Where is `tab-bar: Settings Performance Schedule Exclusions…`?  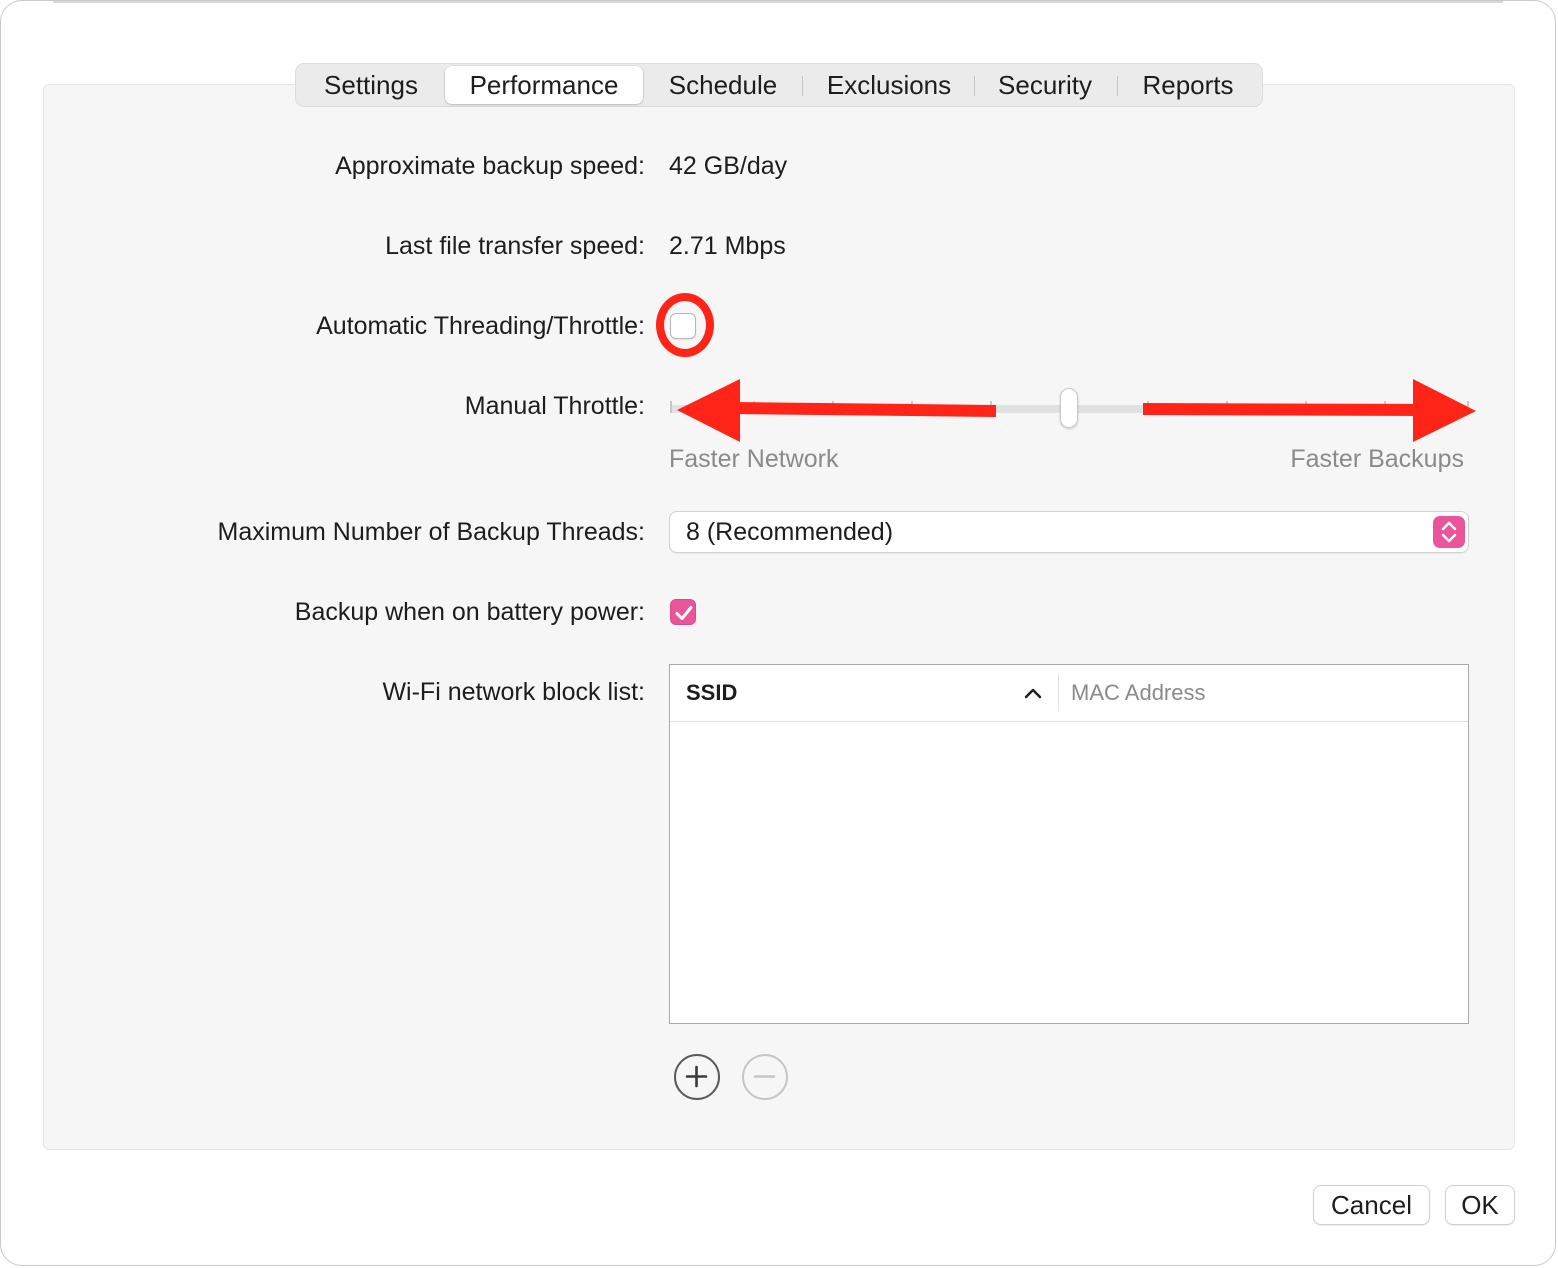 tab-bar: Settings Performance Schedule Exclusions… is located at coordinates (779, 85).